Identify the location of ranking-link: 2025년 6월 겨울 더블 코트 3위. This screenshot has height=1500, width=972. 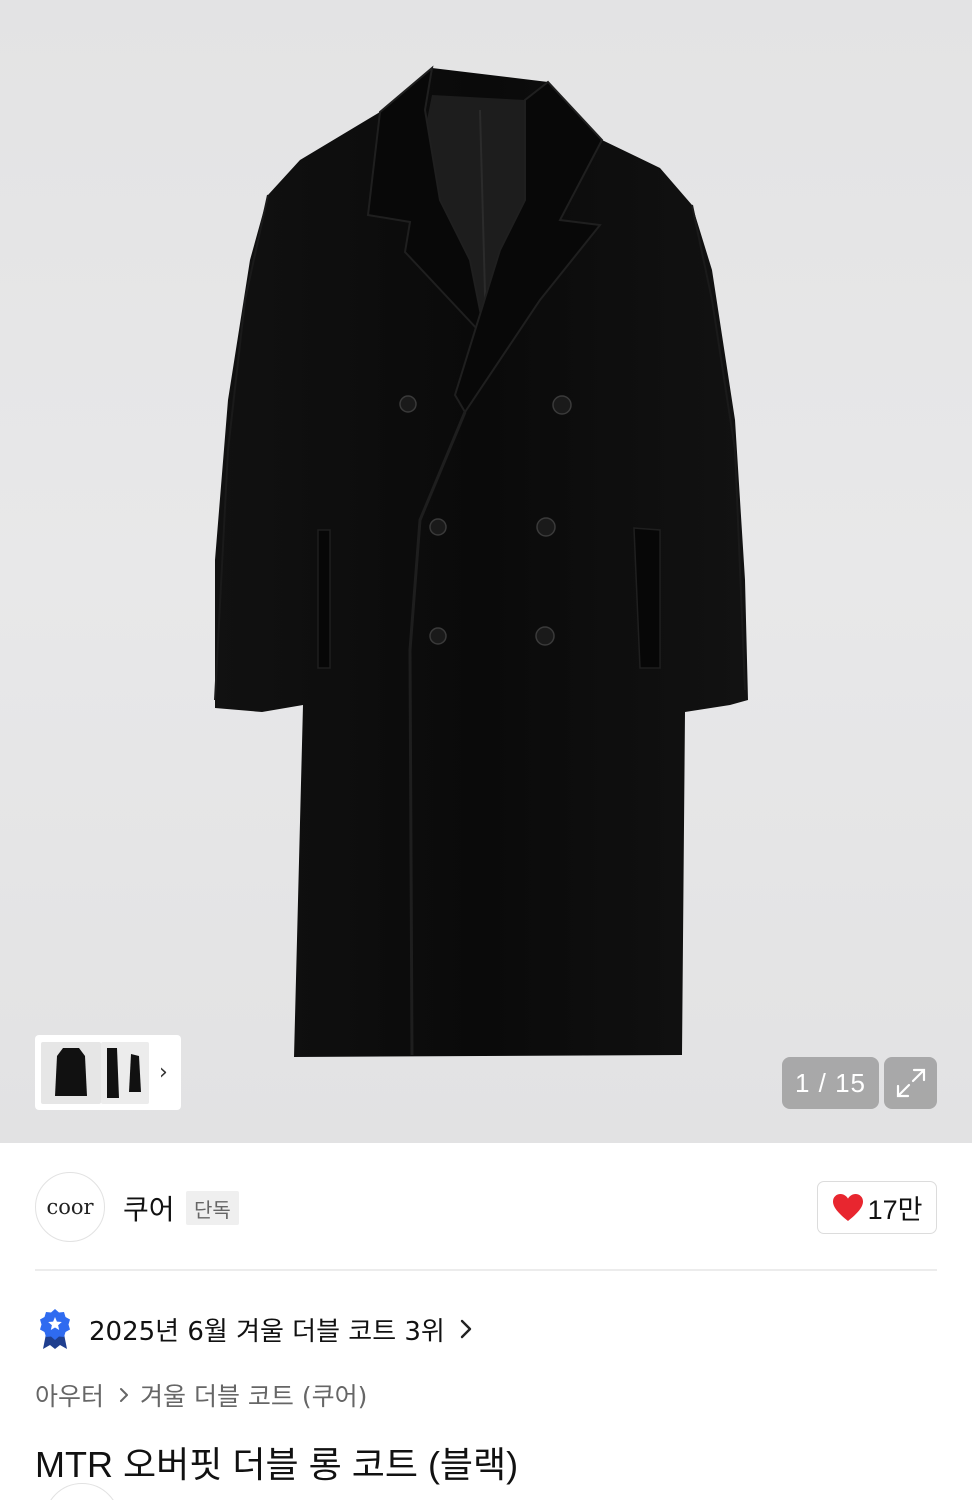
(255, 1329).